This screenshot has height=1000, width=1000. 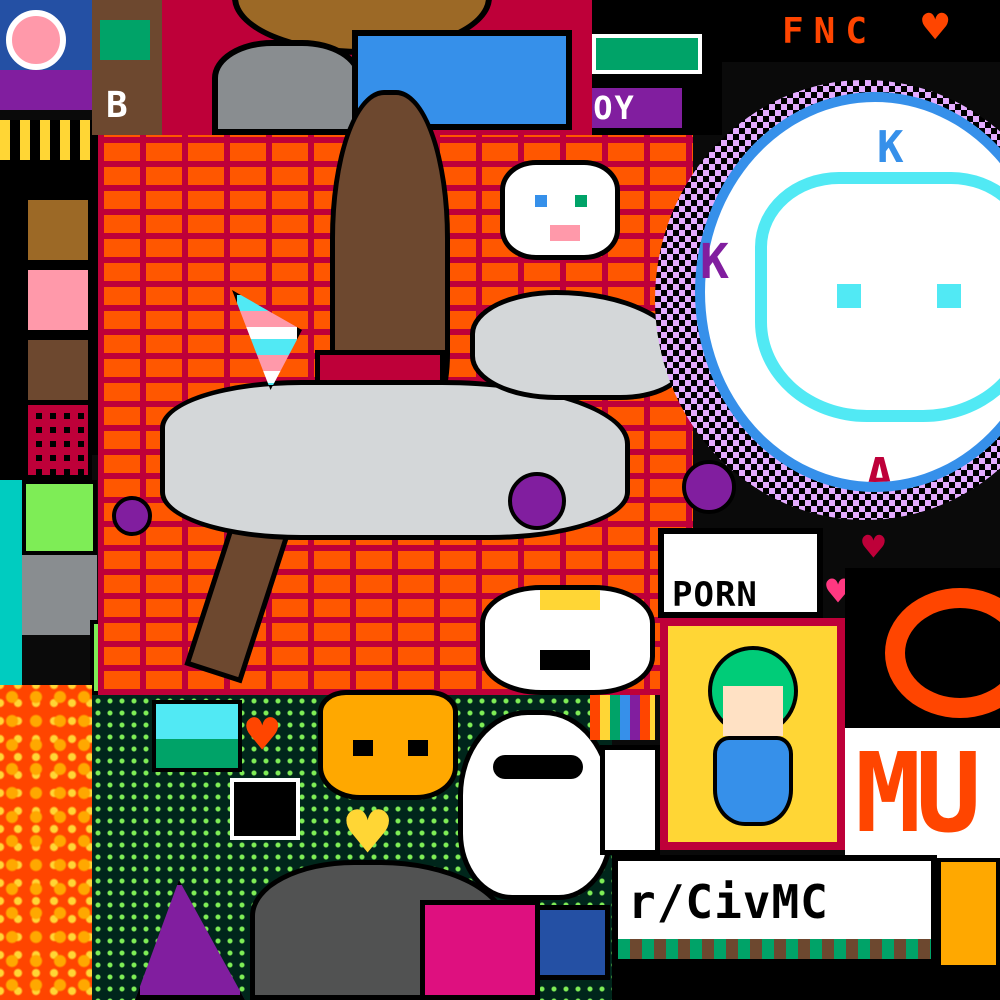 What do you see at coordinates (740, 573) in the screenshot?
I see `porn-sign: PORN` at bounding box center [740, 573].